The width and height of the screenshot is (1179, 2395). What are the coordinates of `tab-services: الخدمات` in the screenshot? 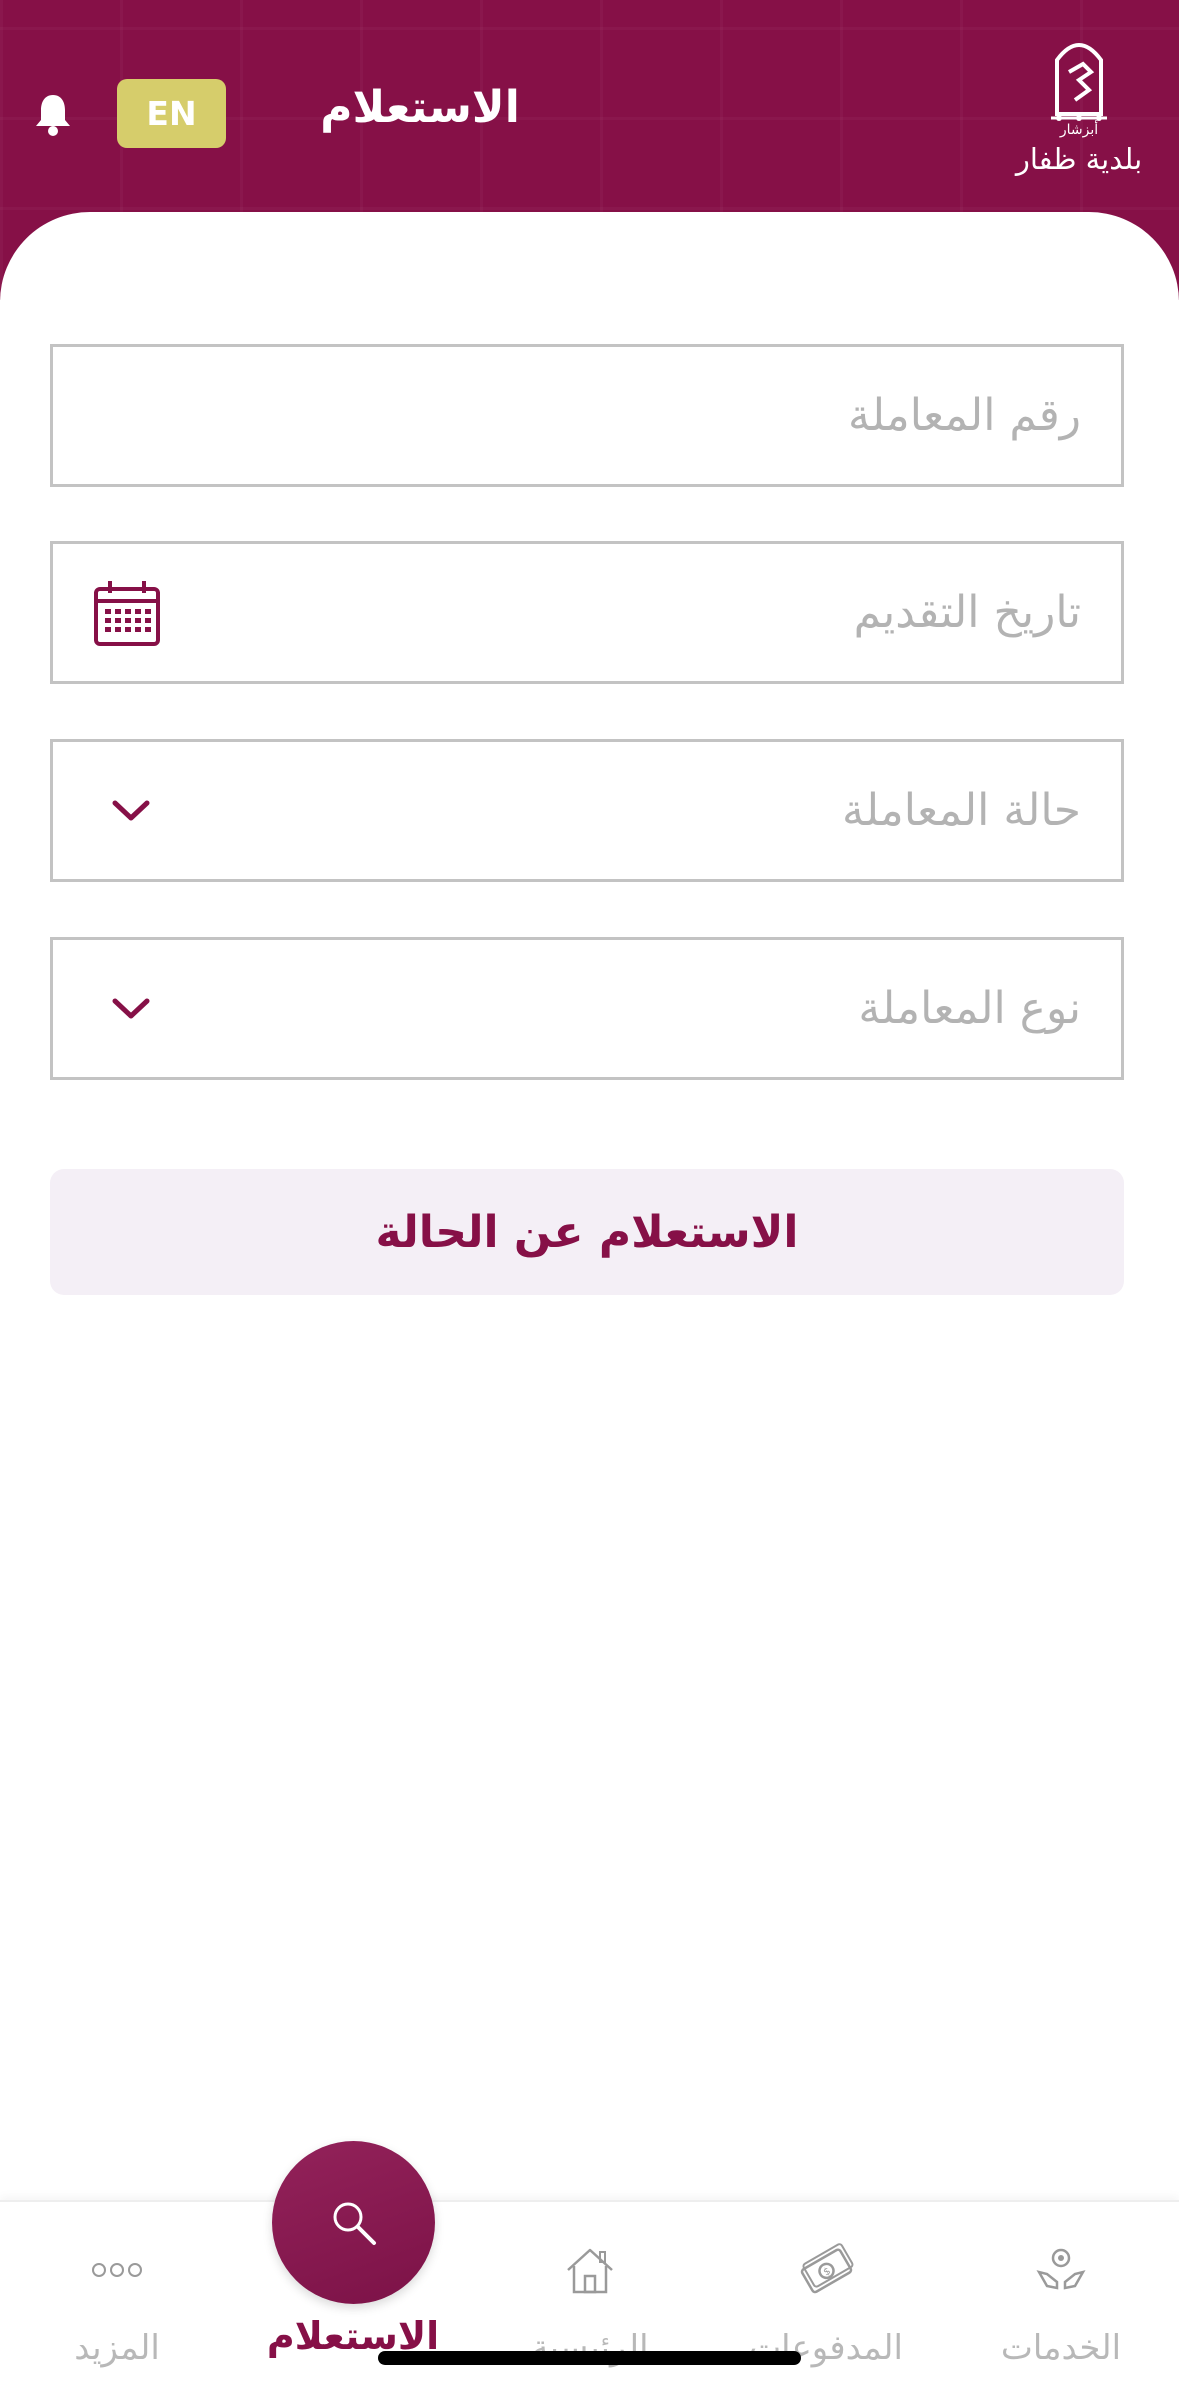 It's located at (1061, 2298).